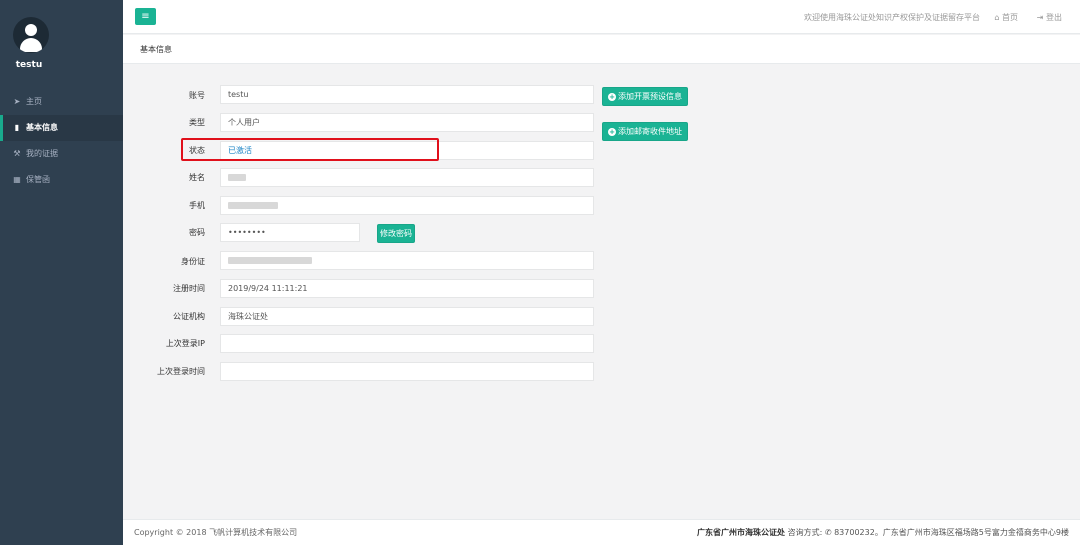  Describe the element at coordinates (407, 122) in the screenshot. I see `type-field: 个人用户` at that location.